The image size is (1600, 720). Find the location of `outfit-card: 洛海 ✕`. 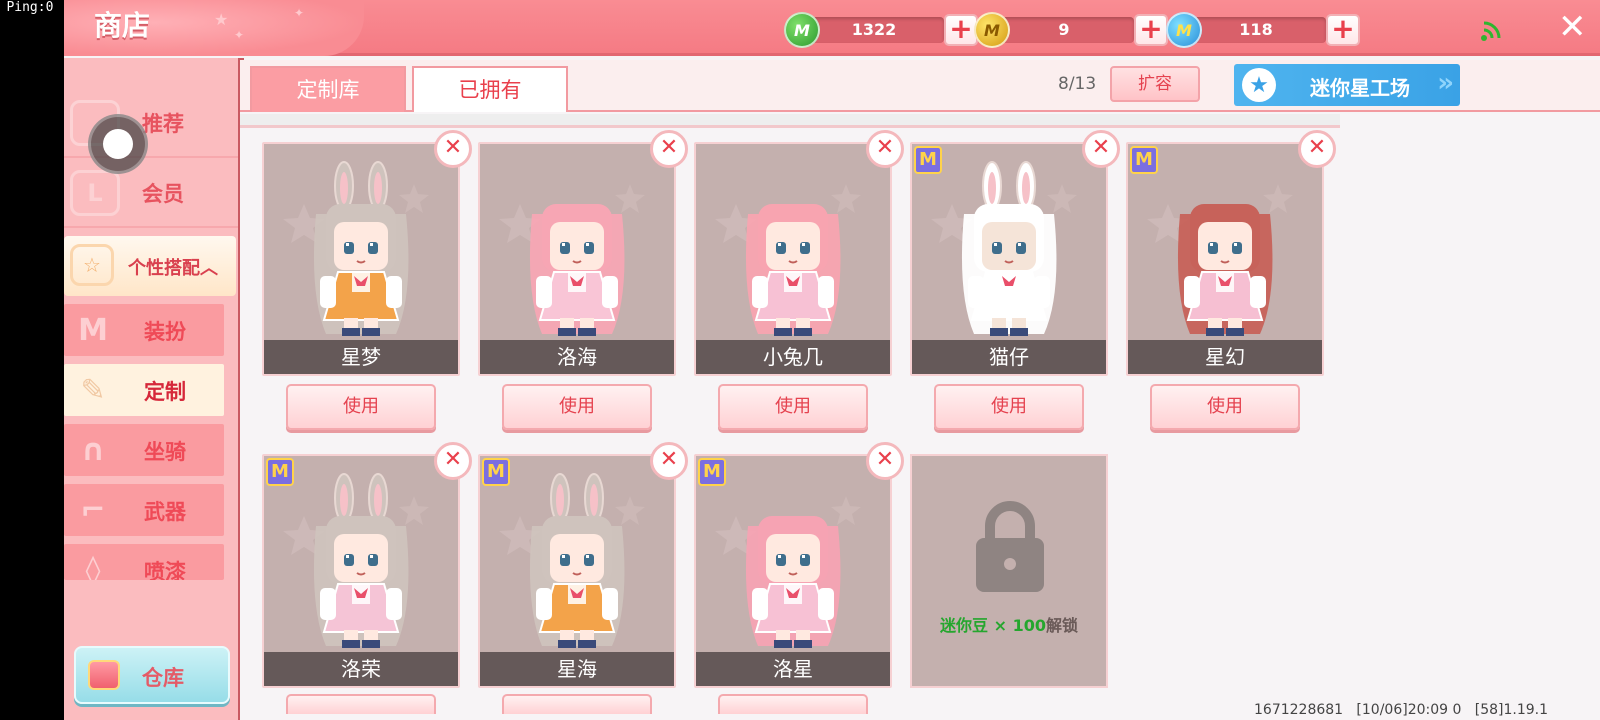

outfit-card: 洛海 ✕ is located at coordinates (583, 253).